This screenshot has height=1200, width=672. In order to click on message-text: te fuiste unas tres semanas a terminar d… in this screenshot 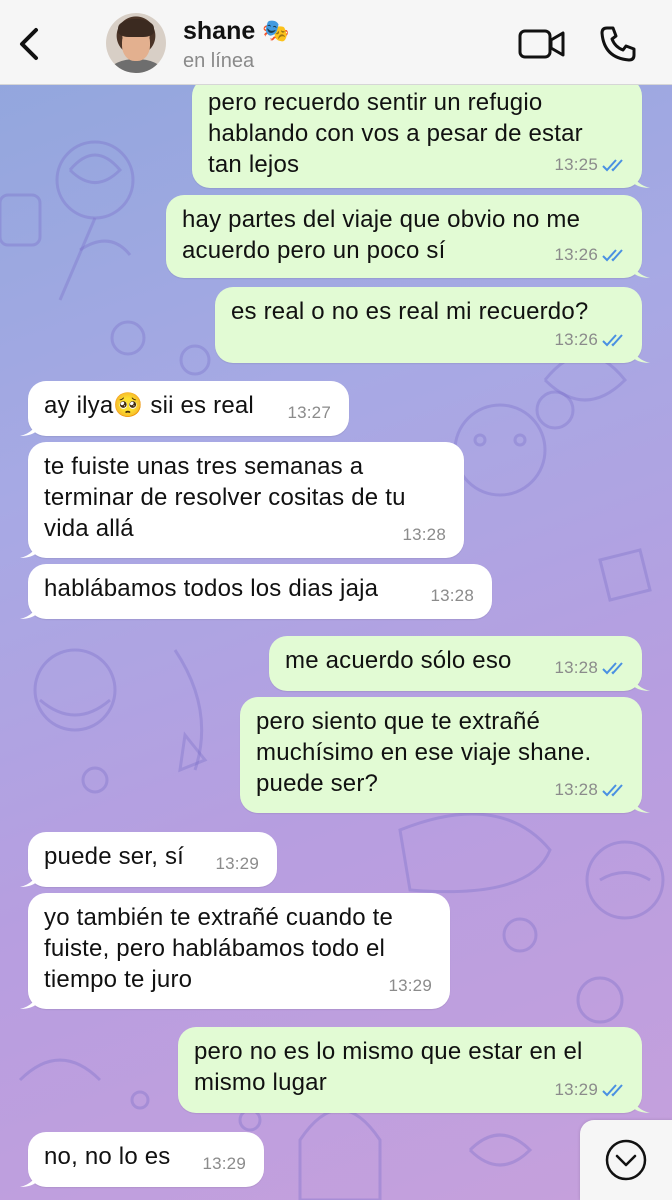, I will do `click(225, 497)`.